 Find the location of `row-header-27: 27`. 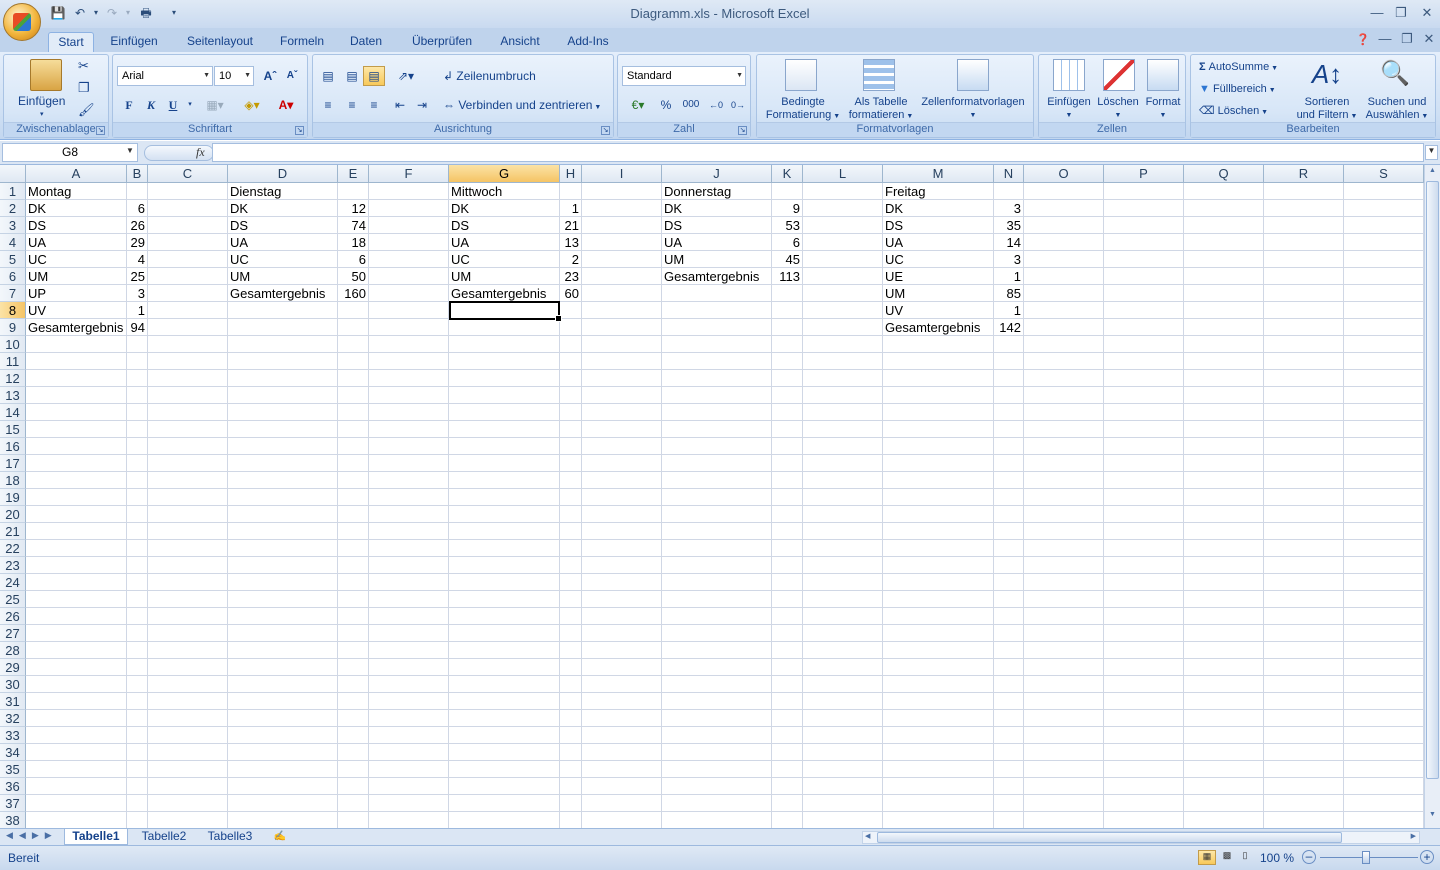

row-header-27: 27 is located at coordinates (13, 633).